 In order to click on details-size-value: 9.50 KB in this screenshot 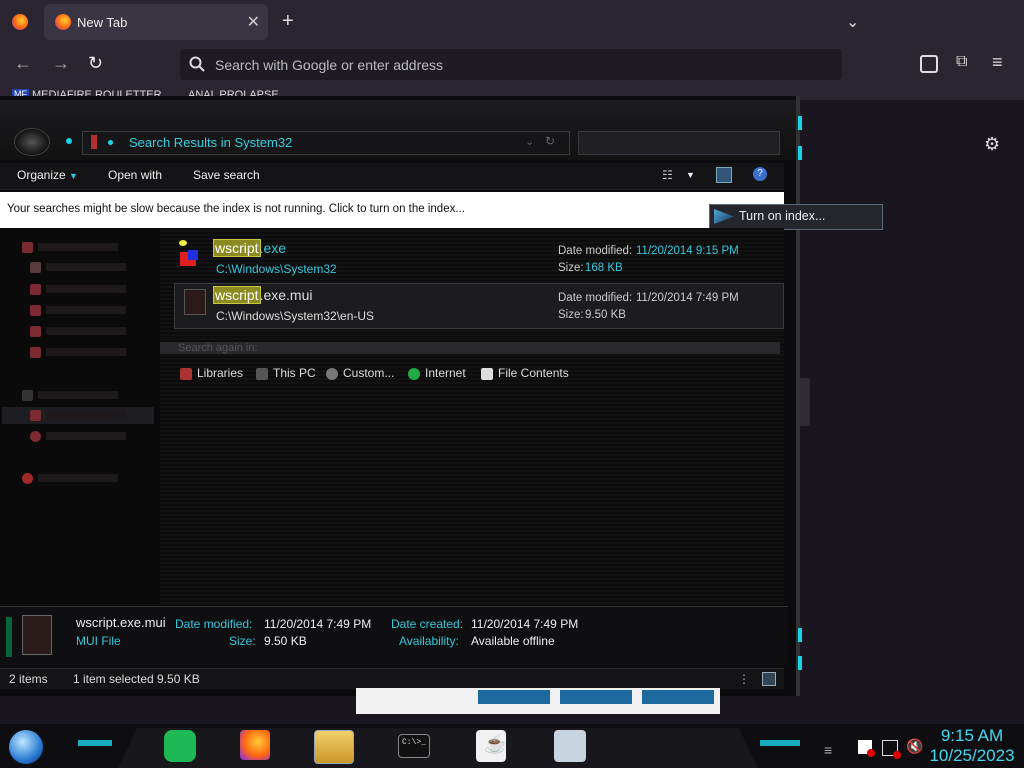, I will do `click(285, 641)`.